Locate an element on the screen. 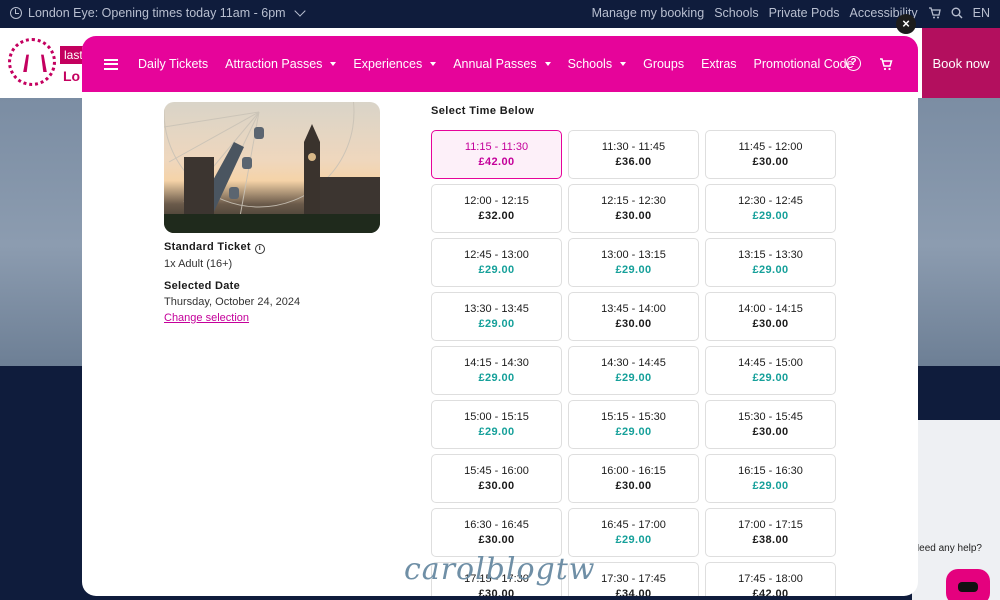  select-time-heading: Select Time Below is located at coordinates (483, 111).